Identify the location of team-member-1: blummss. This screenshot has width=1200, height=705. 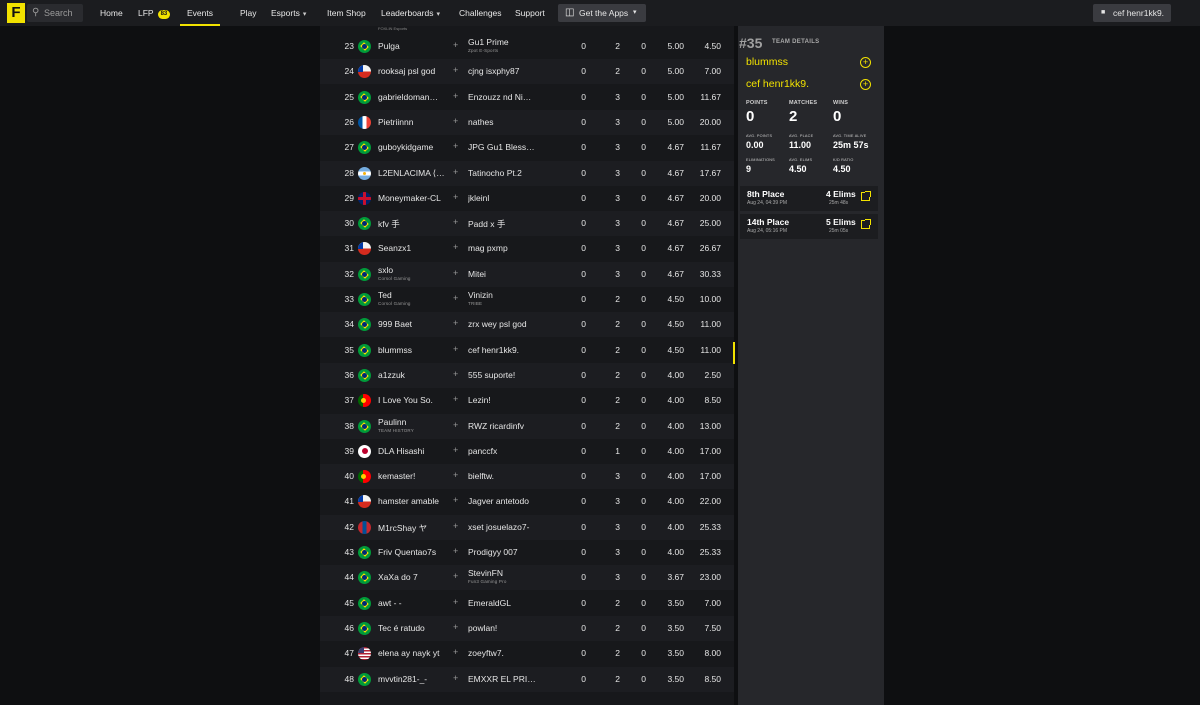
(767, 62).